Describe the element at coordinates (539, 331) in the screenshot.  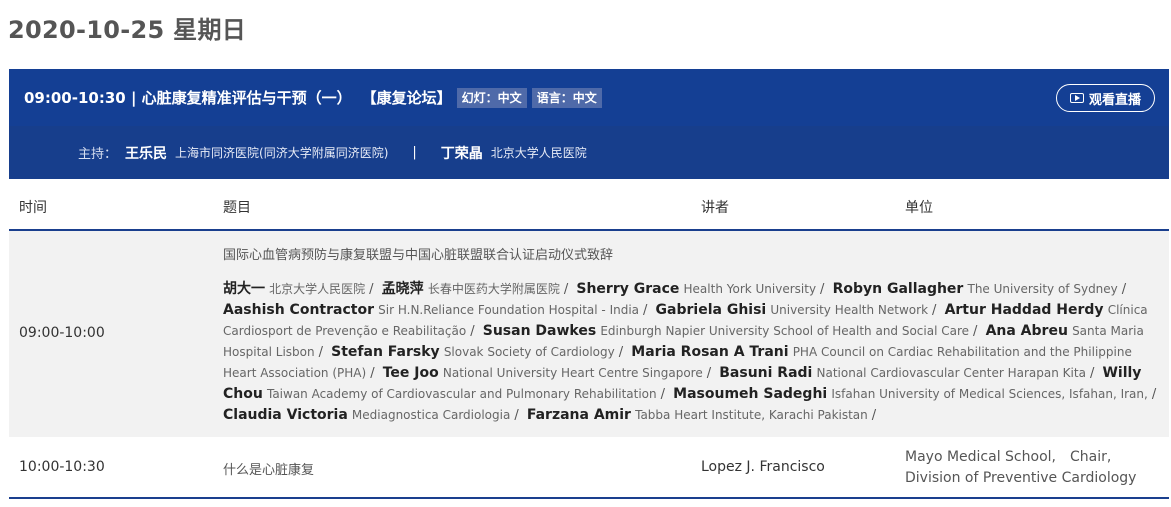
I see `speaker-name: Susan Dawkes` at that location.